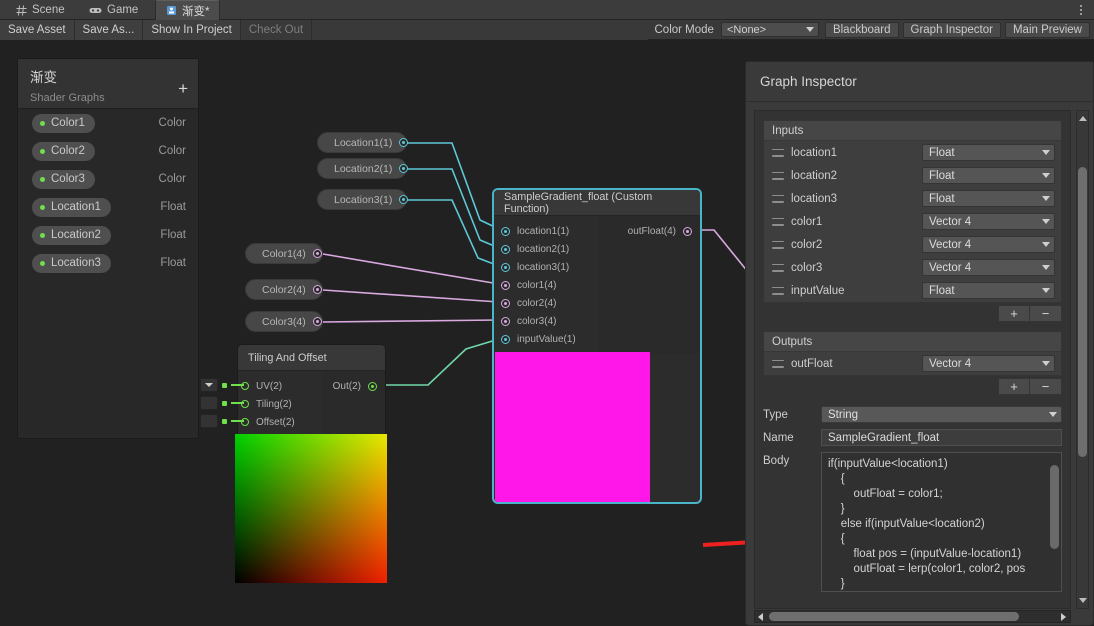 The height and width of the screenshot is (626, 1094). I want to click on scroll-up-arrow-icon, so click(1082, 118).